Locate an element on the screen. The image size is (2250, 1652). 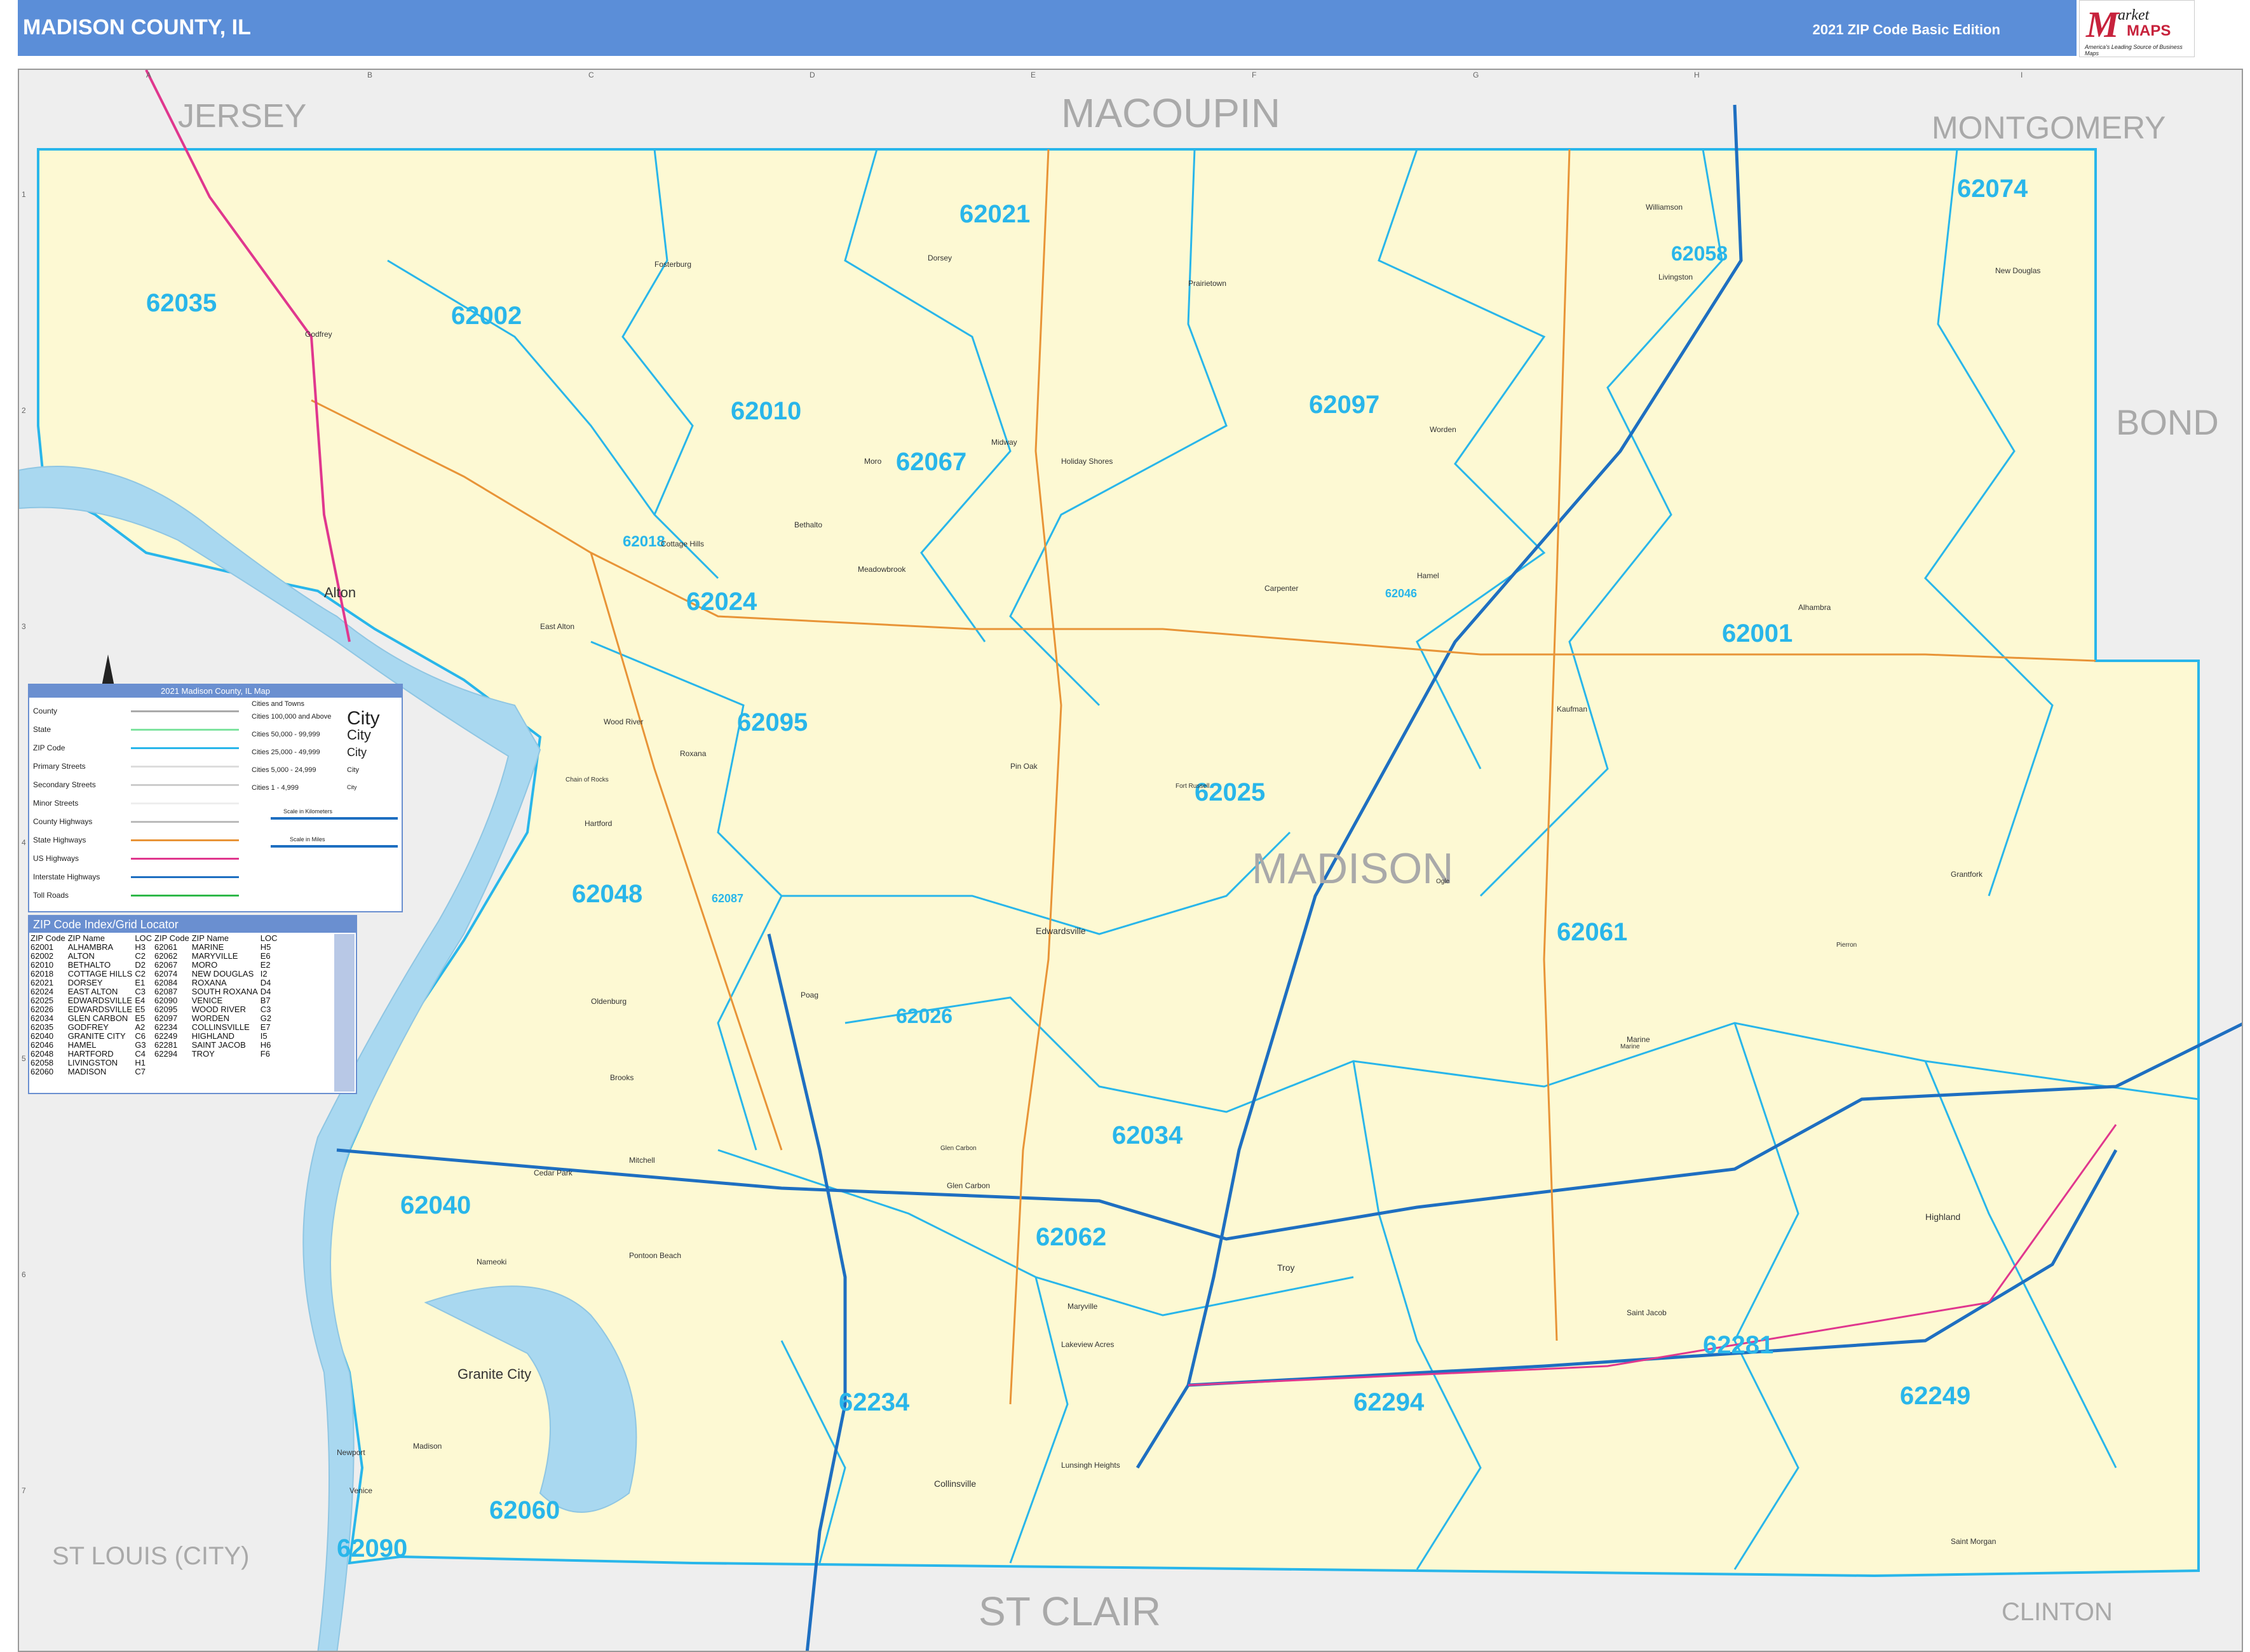
legend-line-secondary is located at coordinates (185, 785).